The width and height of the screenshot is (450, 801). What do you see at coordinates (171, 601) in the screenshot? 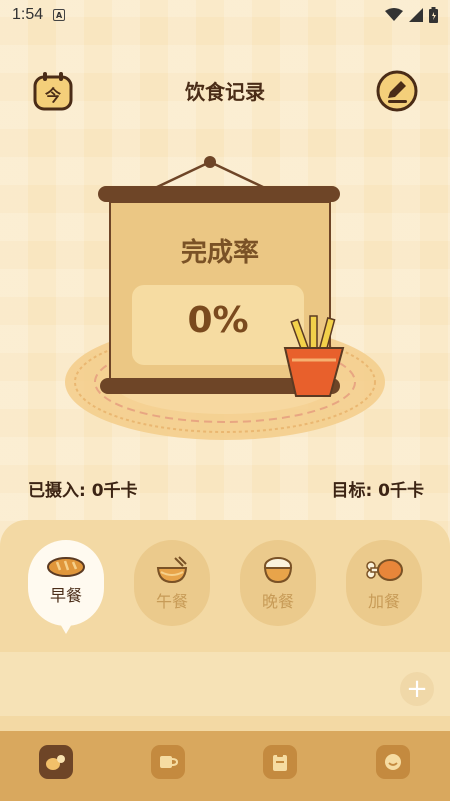
I see `meal-tab-label: 午餐` at bounding box center [171, 601].